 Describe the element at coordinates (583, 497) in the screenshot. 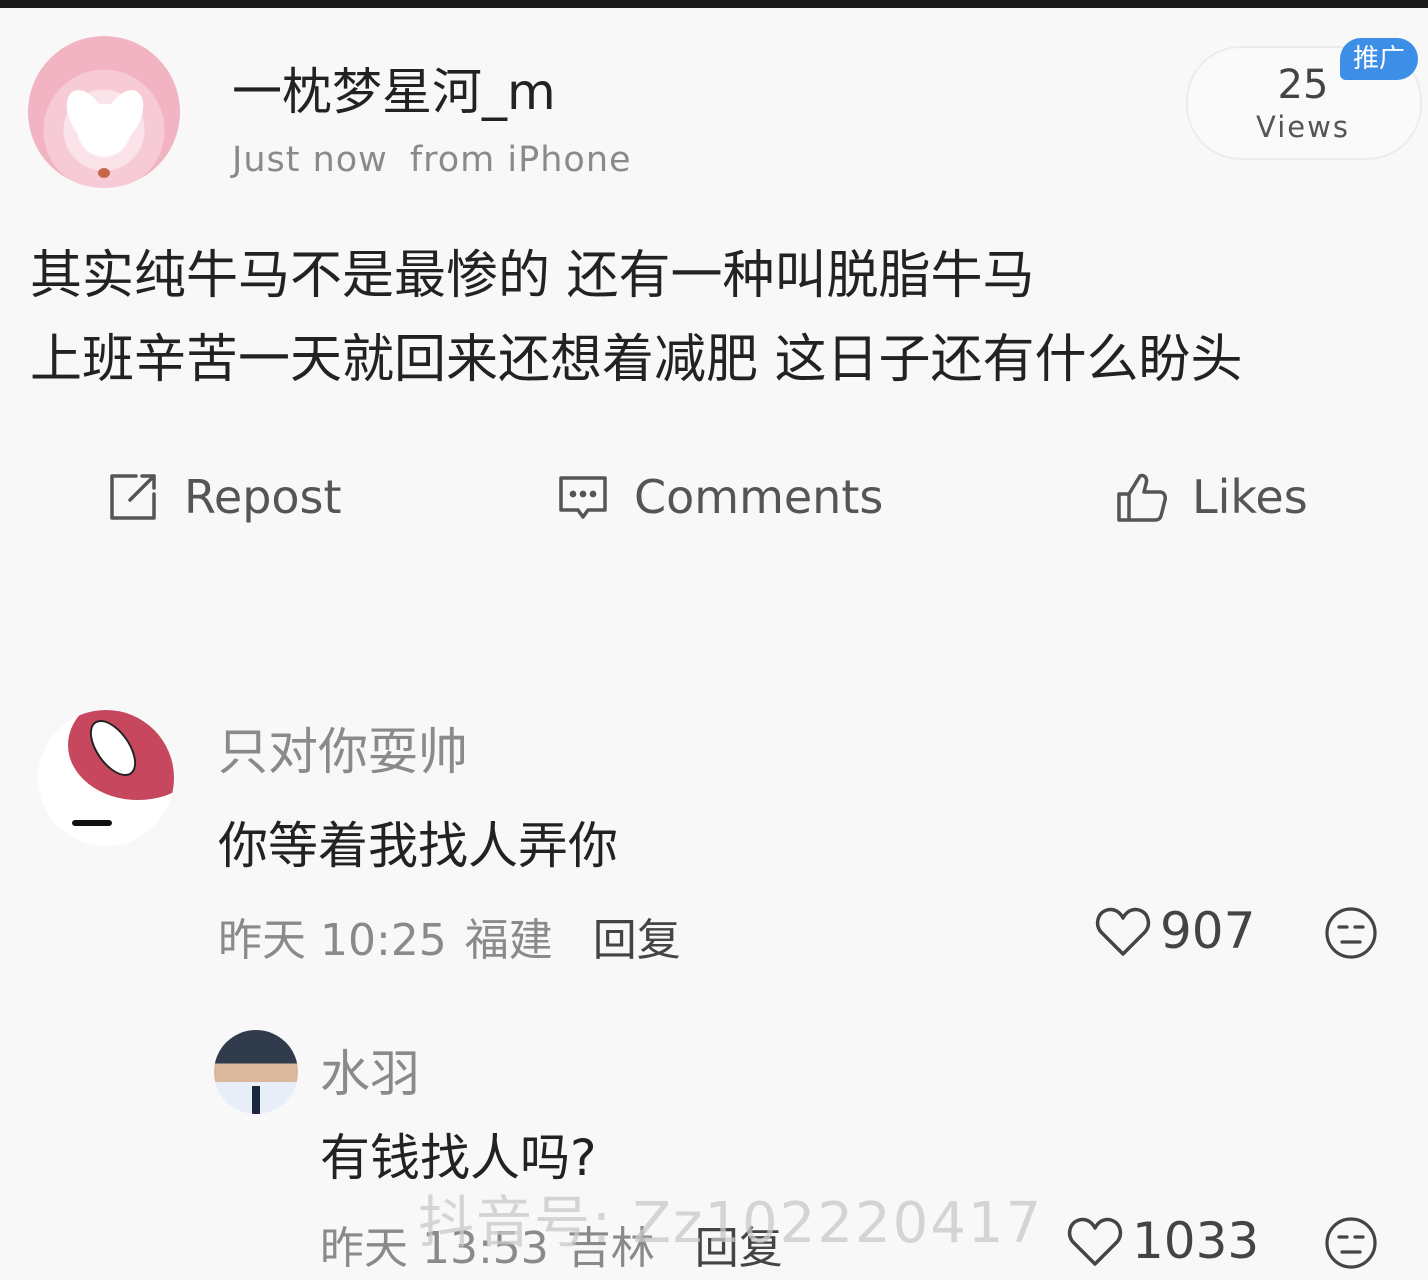

I see `comment-icon` at that location.